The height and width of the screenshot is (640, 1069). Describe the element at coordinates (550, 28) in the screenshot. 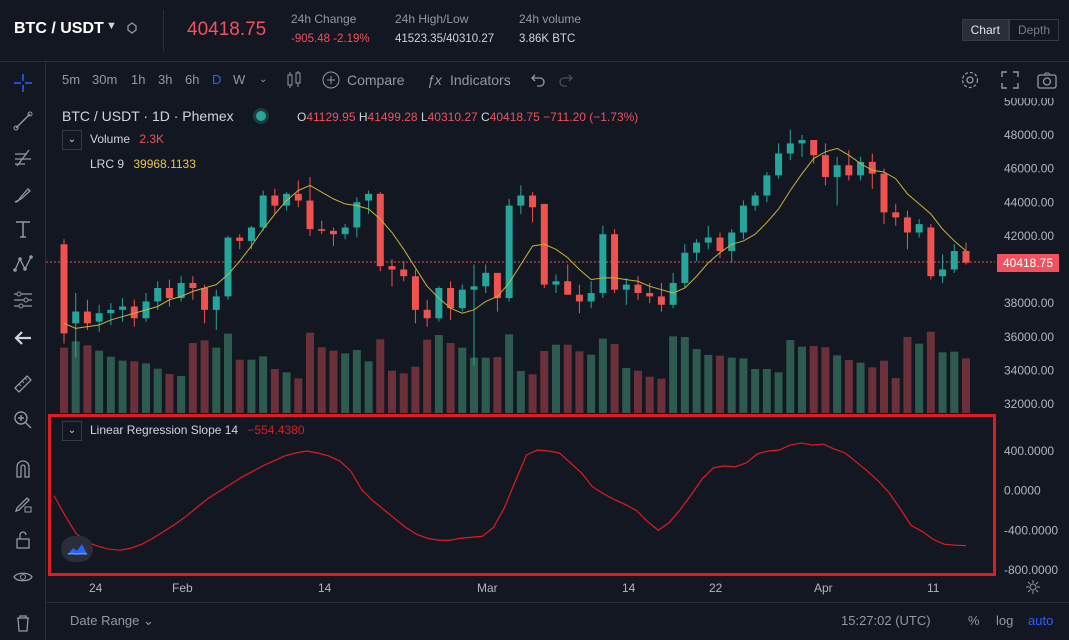

I see `stat-24h-volume: 24h volume 3.86K BTC` at that location.